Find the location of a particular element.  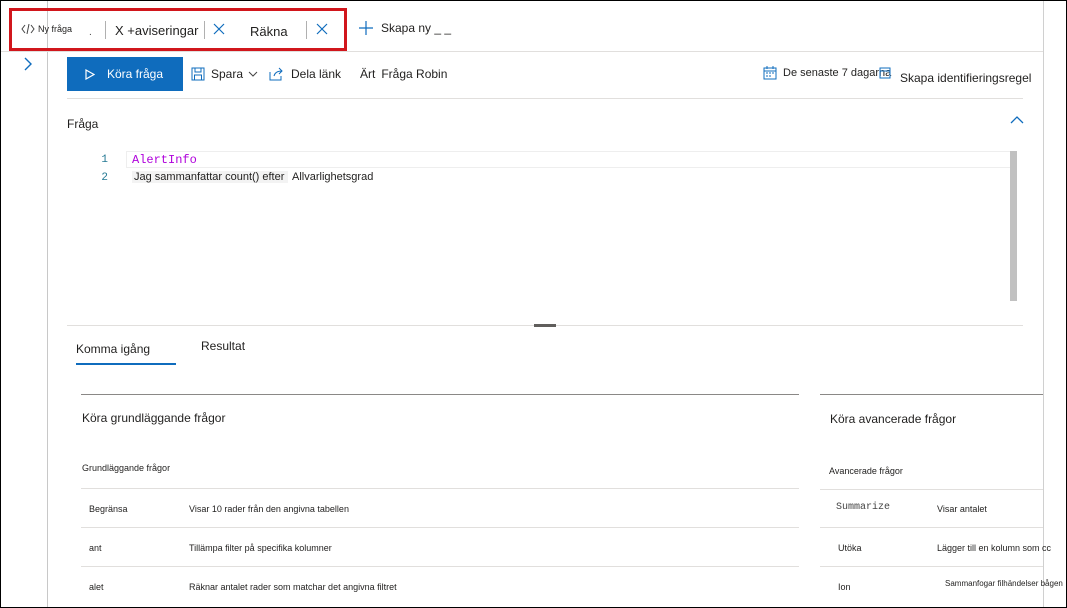

run-query-label: Köra fråga is located at coordinates (135, 74).